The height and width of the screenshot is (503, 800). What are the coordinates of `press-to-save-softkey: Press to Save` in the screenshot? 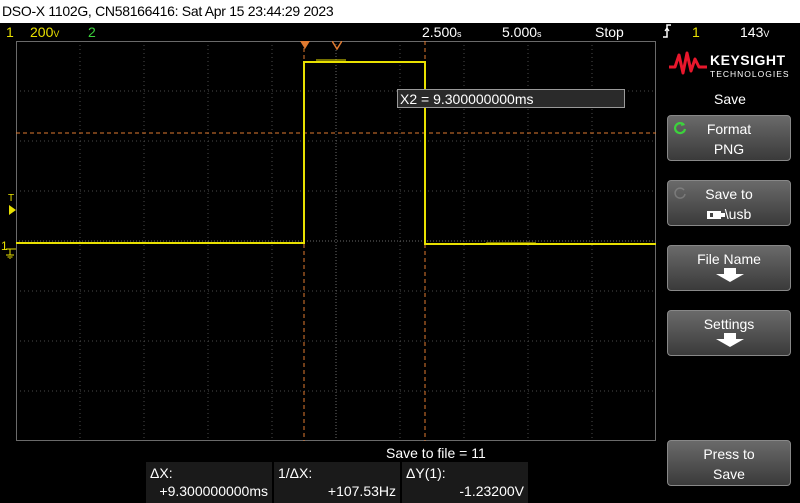 It's located at (729, 463).